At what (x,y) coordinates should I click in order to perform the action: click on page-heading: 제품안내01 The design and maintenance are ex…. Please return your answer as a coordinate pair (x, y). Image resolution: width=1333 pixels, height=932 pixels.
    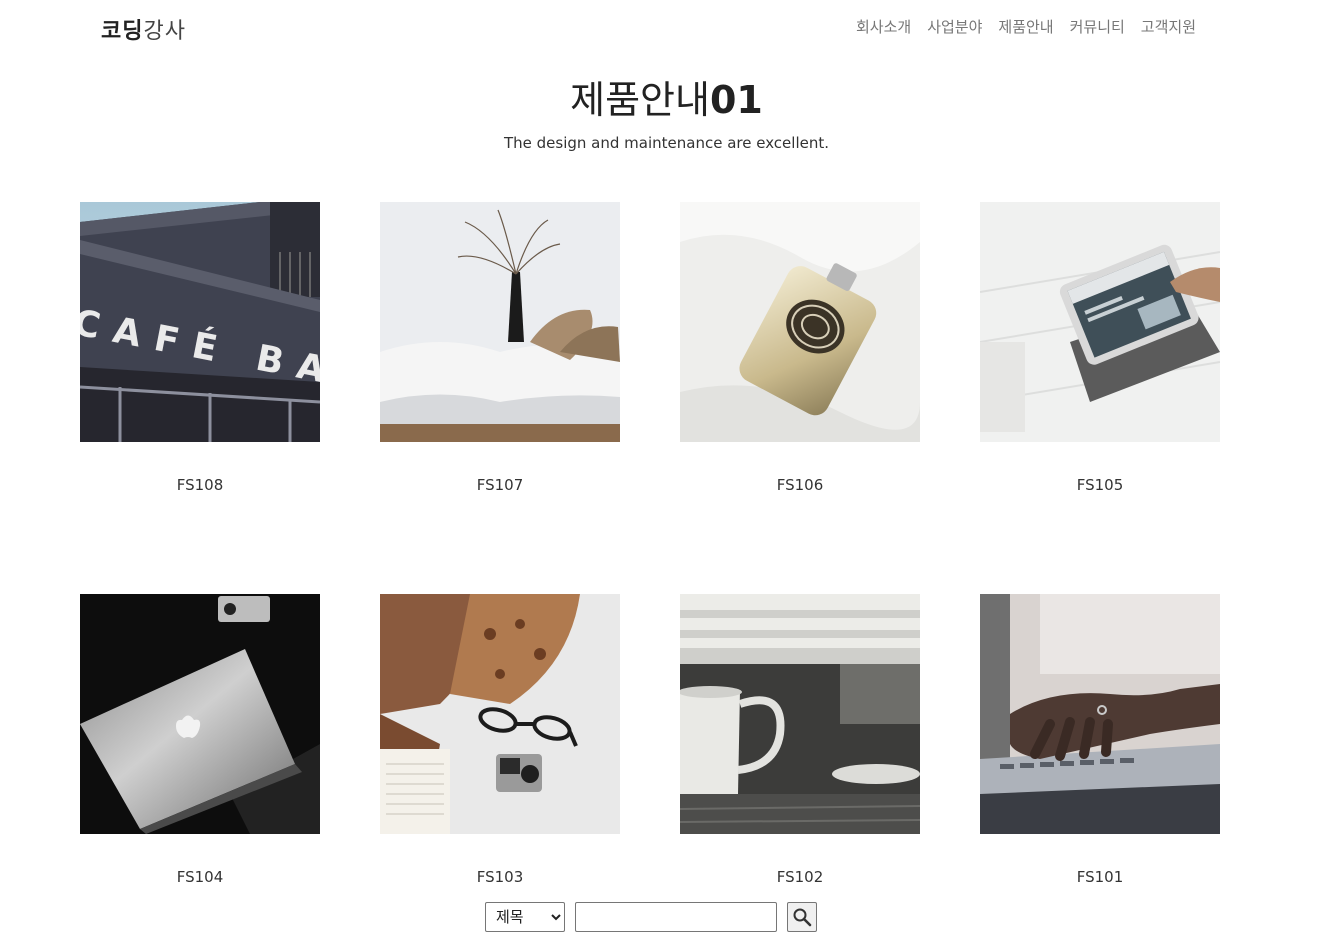
    Looking at the image, I should click on (666, 113).